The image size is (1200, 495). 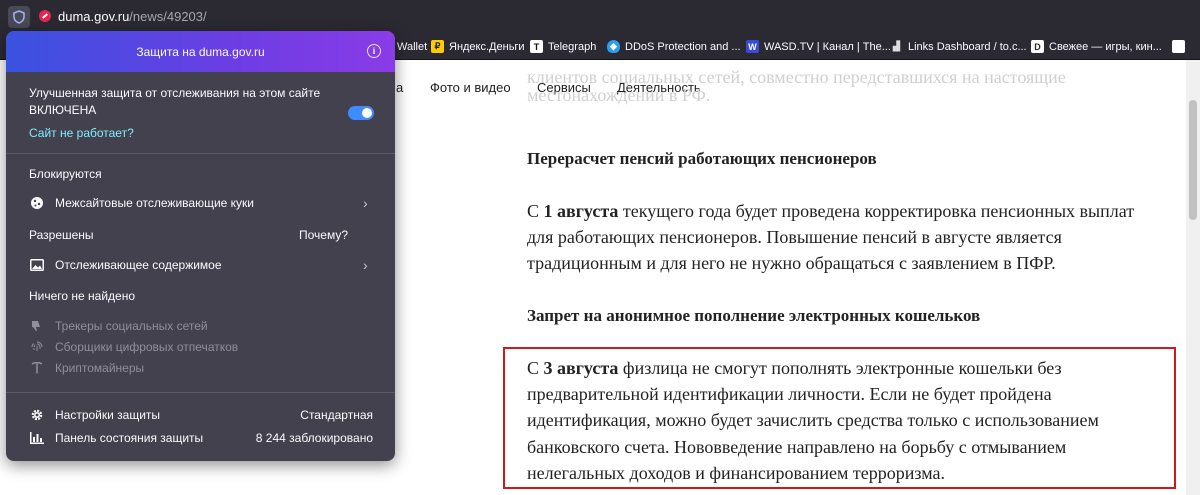 I want to click on nav-item-photo-video: Фото и видео, so click(x=470, y=87).